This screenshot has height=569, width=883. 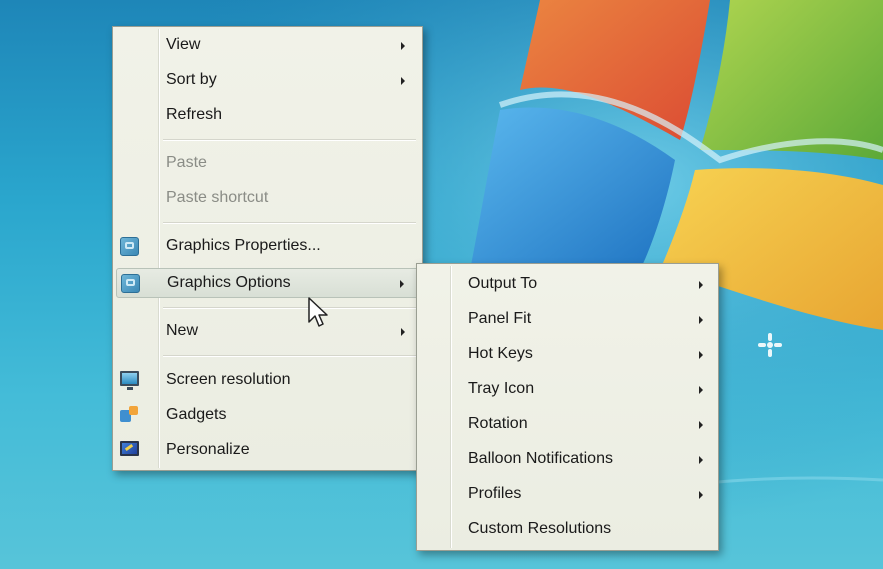 I want to click on menu-item-view: View, so click(x=267, y=46).